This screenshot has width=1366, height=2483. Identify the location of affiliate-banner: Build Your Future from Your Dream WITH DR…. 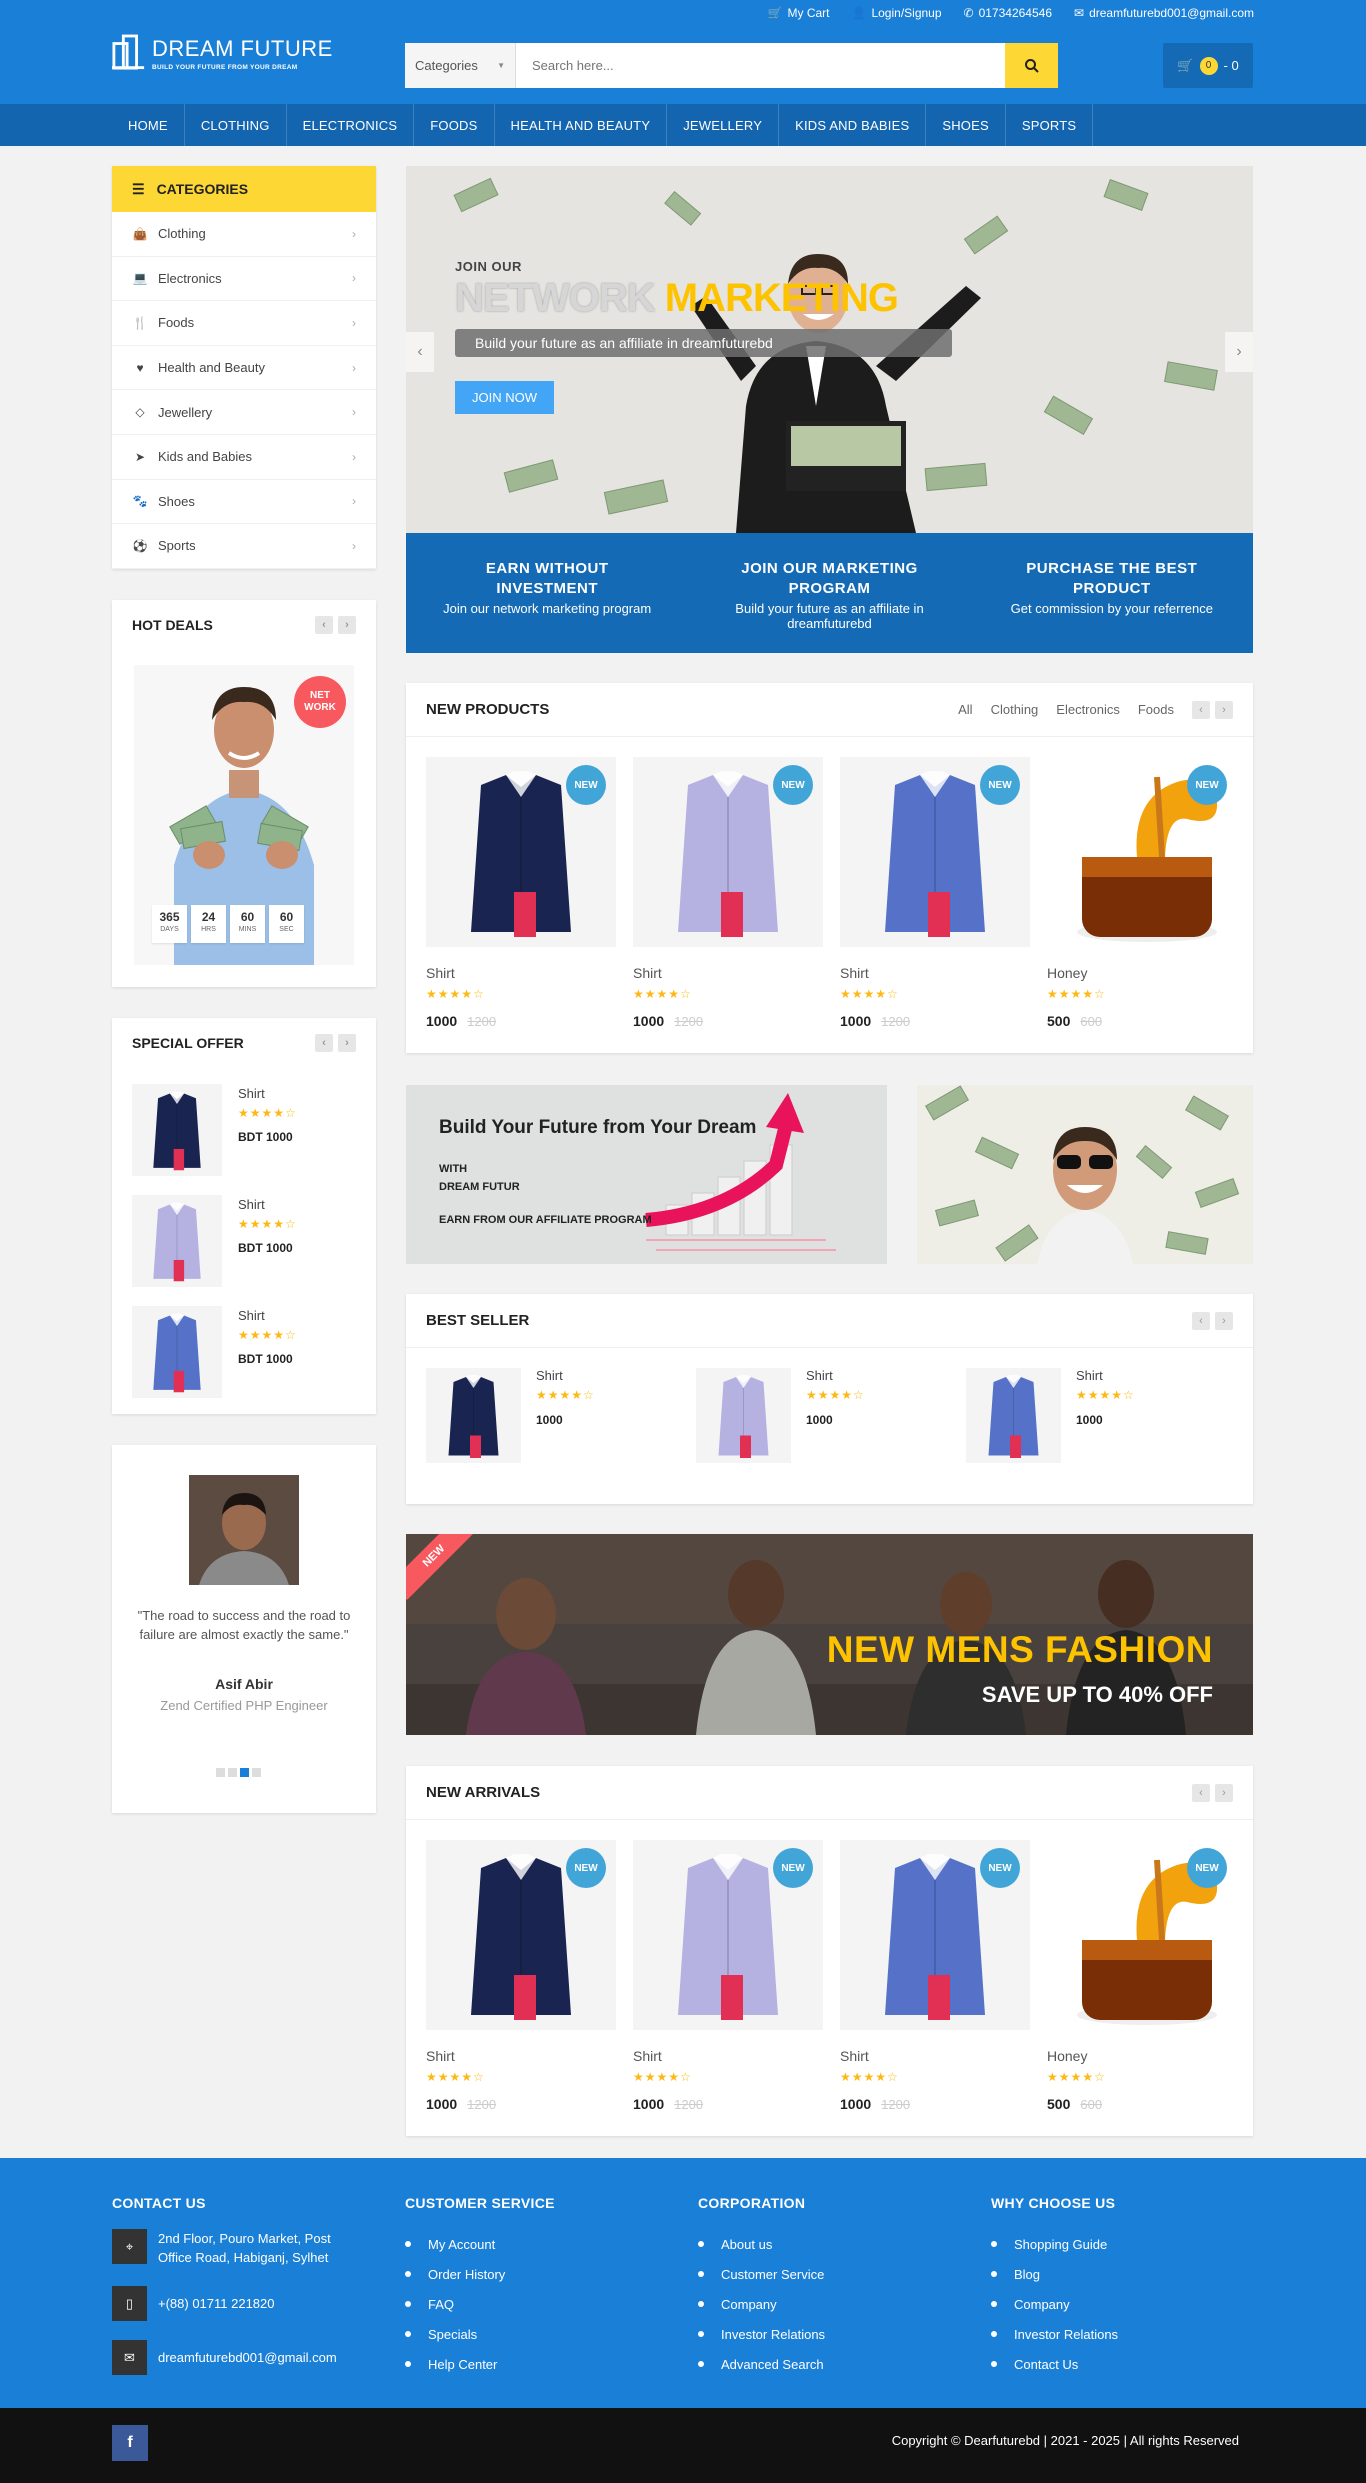
(646, 1174).